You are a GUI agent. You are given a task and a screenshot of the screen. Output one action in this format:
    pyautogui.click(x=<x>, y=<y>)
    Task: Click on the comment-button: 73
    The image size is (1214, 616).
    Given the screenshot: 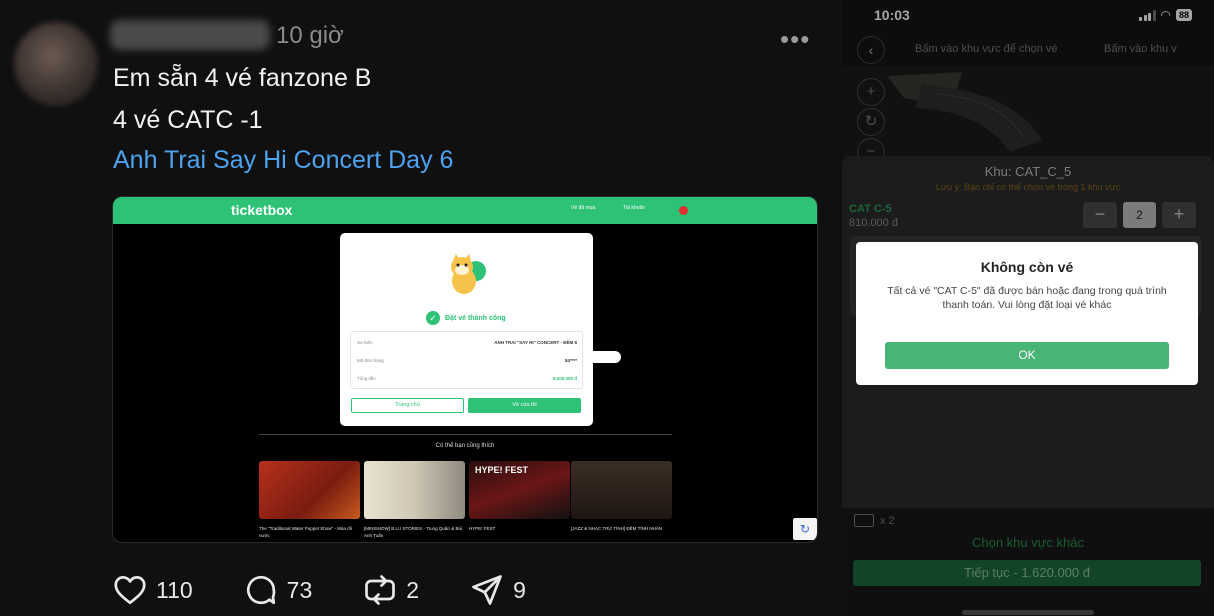 What is the action you would take?
    pyautogui.click(x=278, y=590)
    